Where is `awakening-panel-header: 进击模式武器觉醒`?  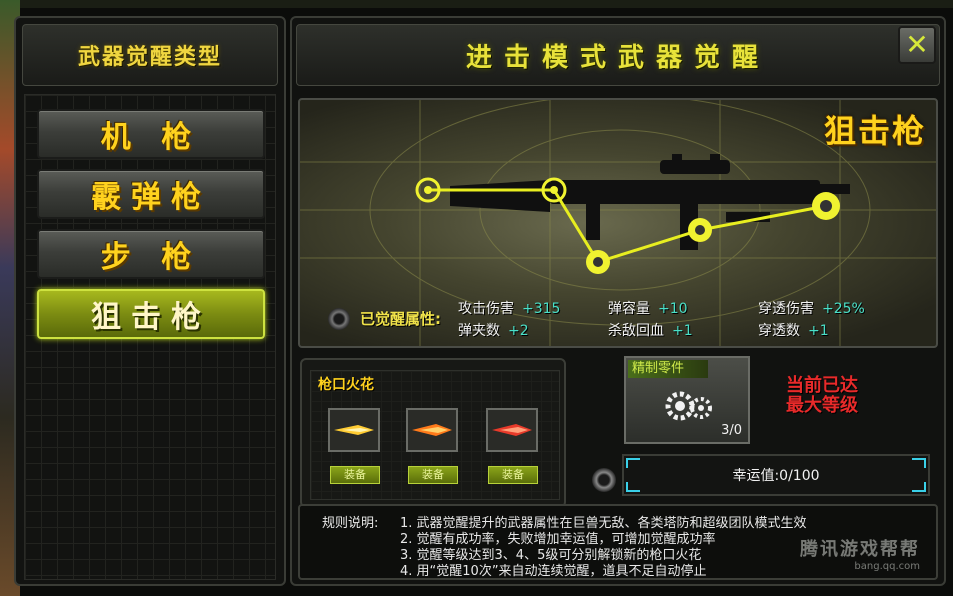
awakening-panel-header: 进击模式武器觉醒 is located at coordinates (618, 55).